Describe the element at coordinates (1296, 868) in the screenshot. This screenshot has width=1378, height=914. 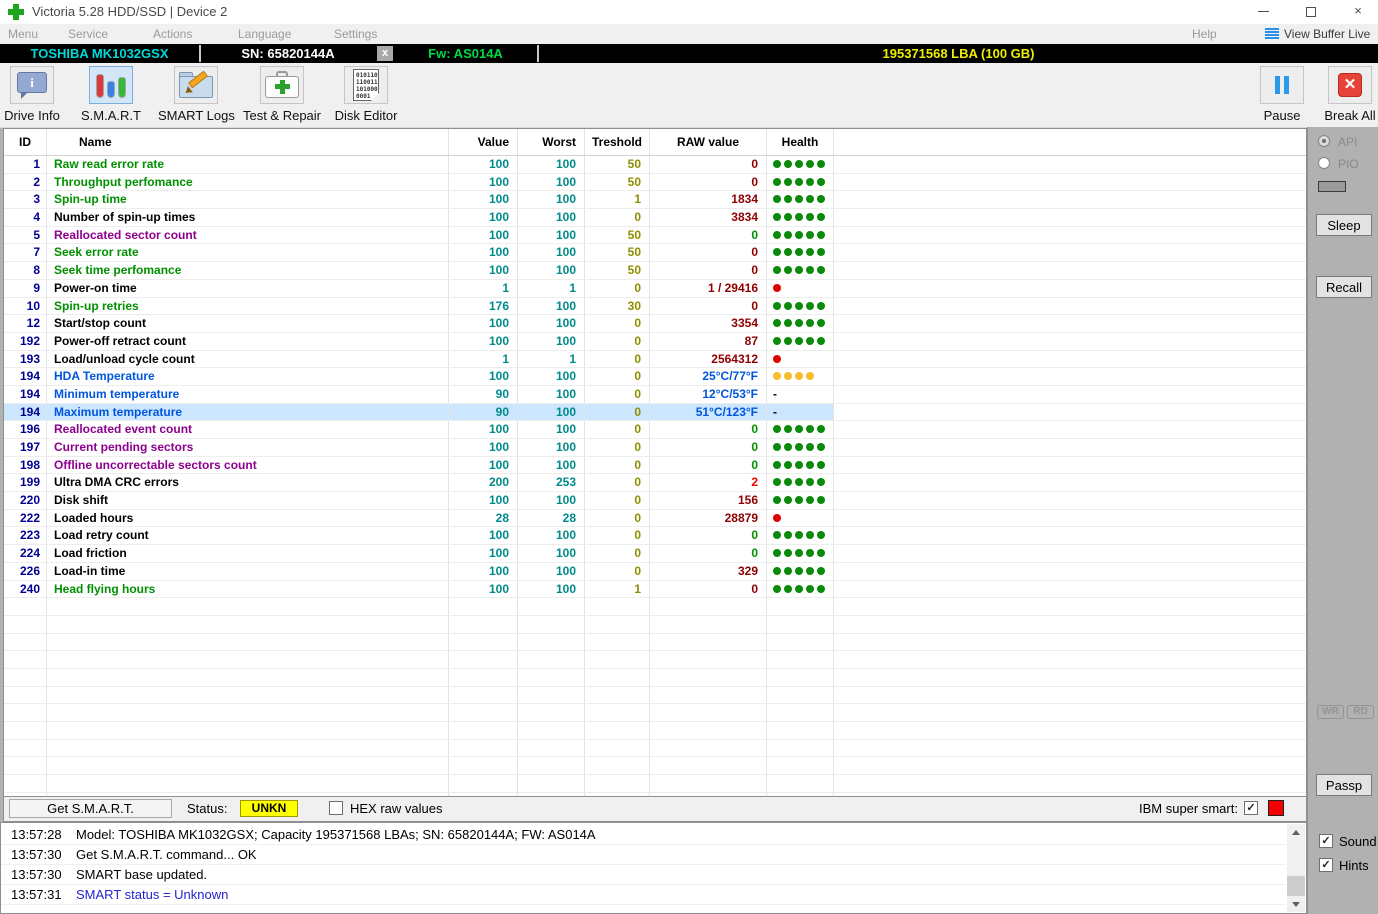
I see `log-scrollbar` at that location.